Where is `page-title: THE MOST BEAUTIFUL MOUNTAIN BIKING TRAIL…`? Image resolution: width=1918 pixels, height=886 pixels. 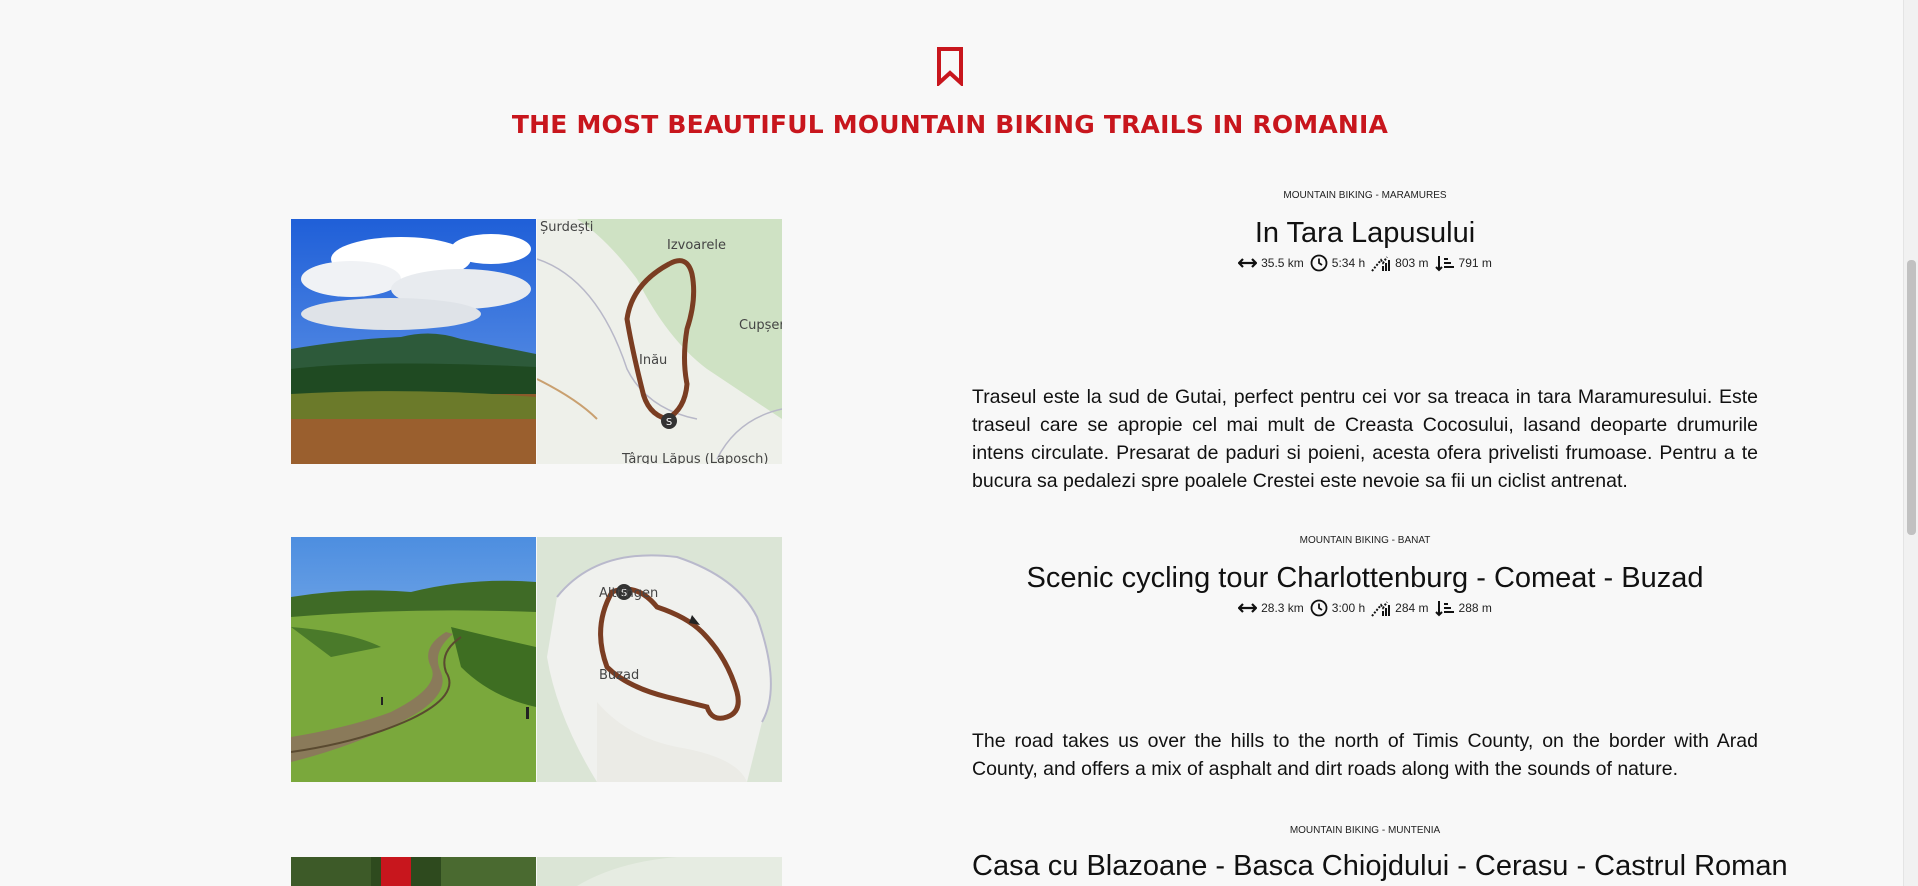 page-title: THE MOST BEAUTIFUL MOUNTAIN BIKING TRAIL… is located at coordinates (950, 124).